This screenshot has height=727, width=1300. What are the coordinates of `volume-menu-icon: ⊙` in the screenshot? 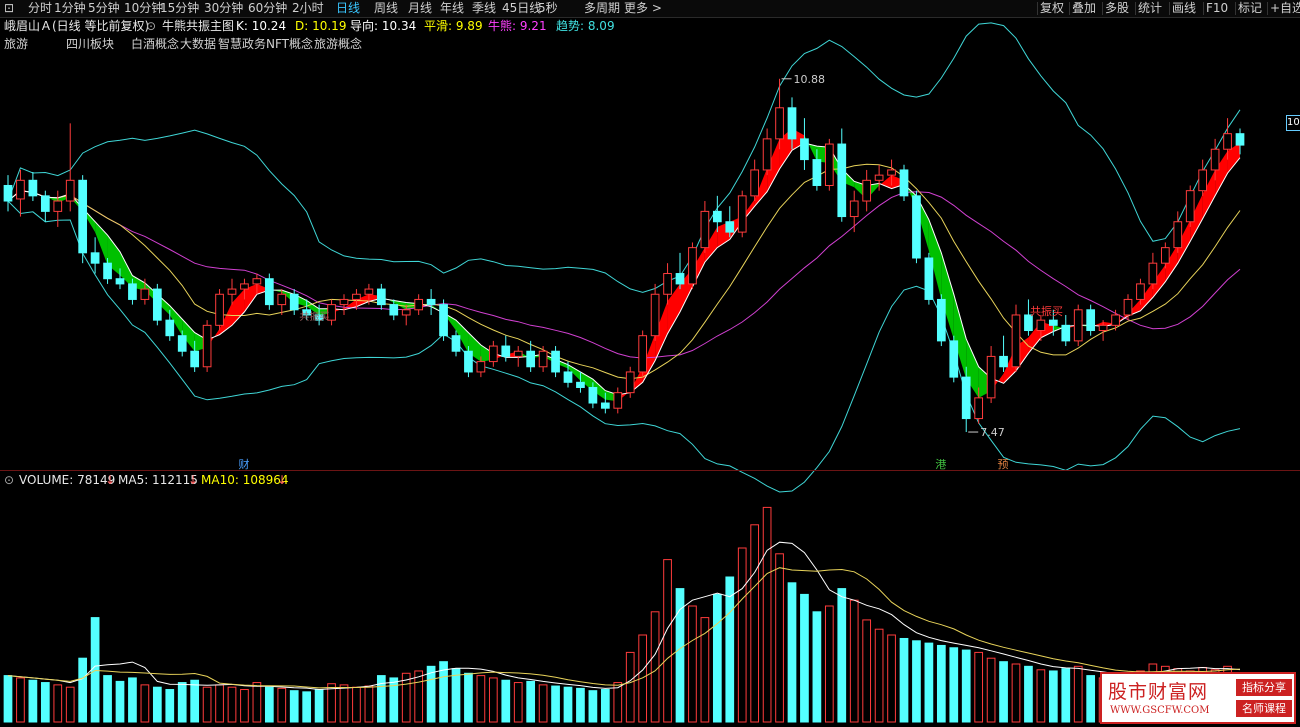 It's located at (9, 480).